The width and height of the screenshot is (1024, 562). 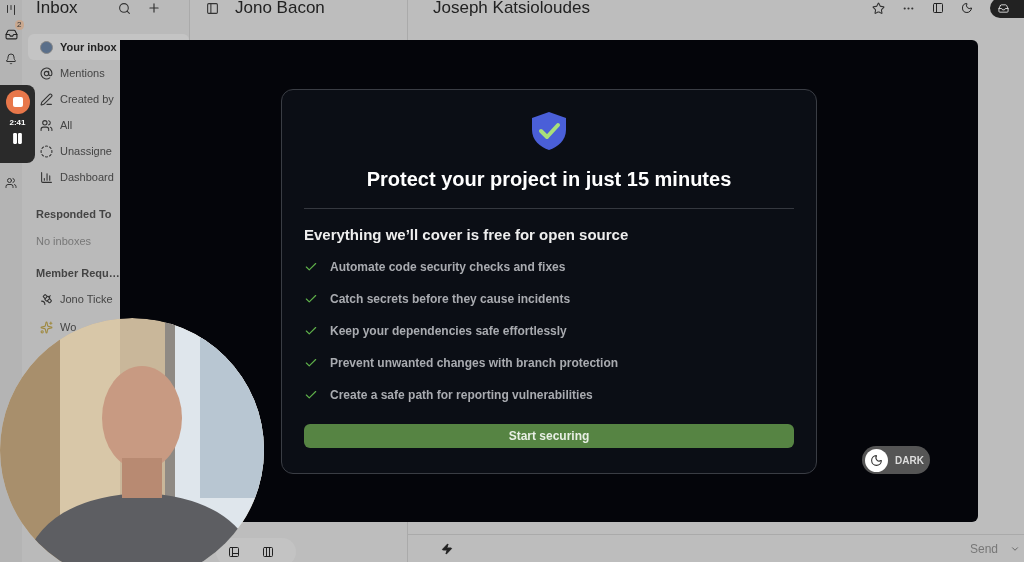 I want to click on feature-text: Prevent unwanted changes with branch protection, so click(x=474, y=363).